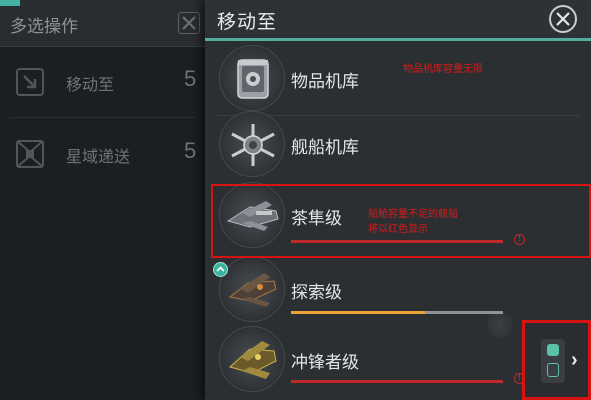 The height and width of the screenshot is (400, 591). What do you see at coordinates (247, 22) in the screenshot?
I see `move-to-title: 移动至` at bounding box center [247, 22].